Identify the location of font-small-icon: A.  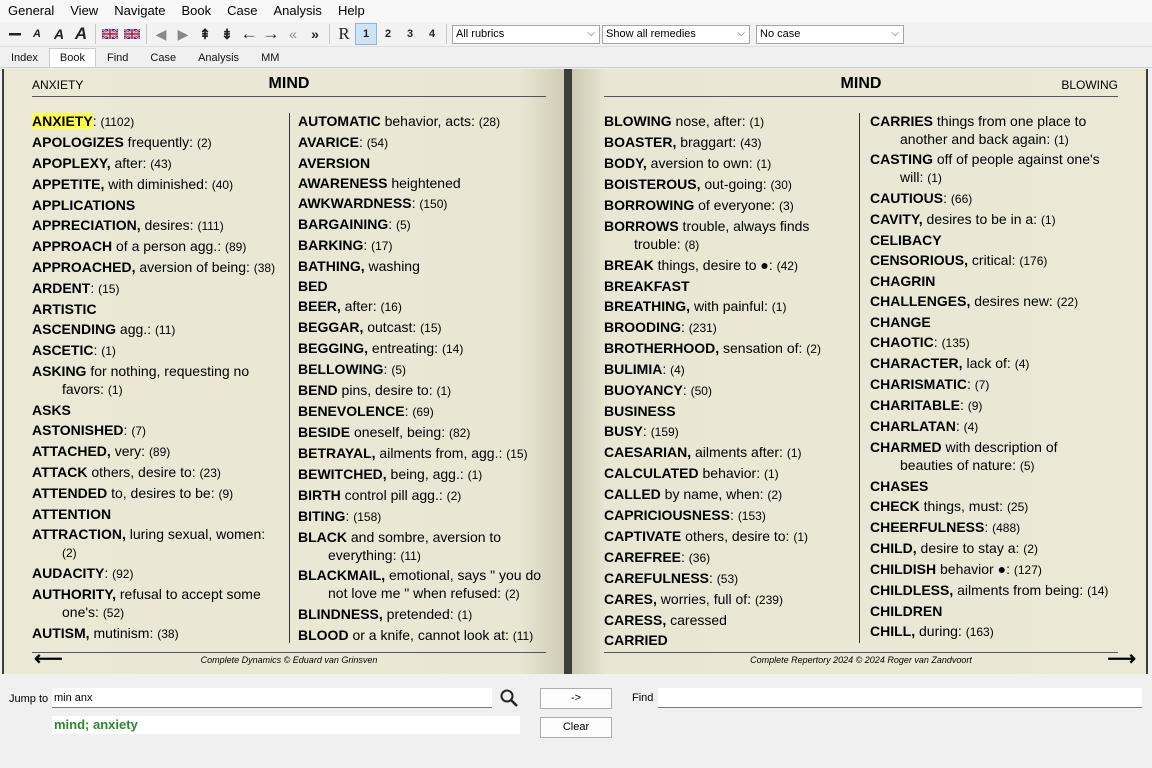
(37, 34).